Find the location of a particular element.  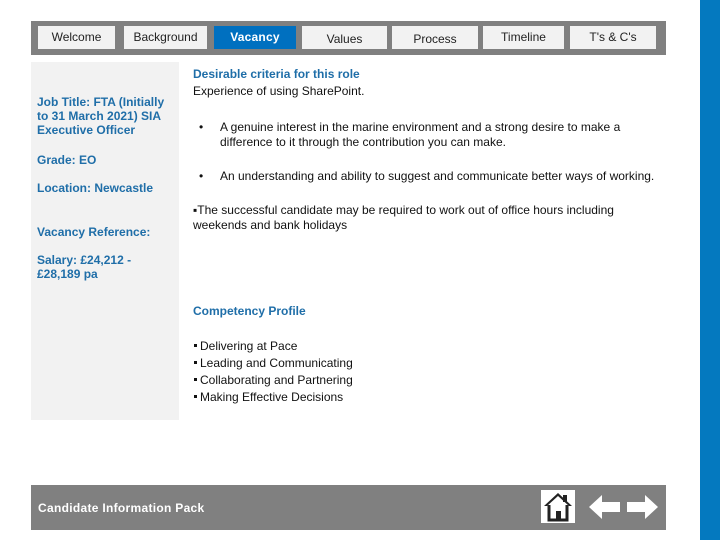

tab-process: Process is located at coordinates (435, 37).